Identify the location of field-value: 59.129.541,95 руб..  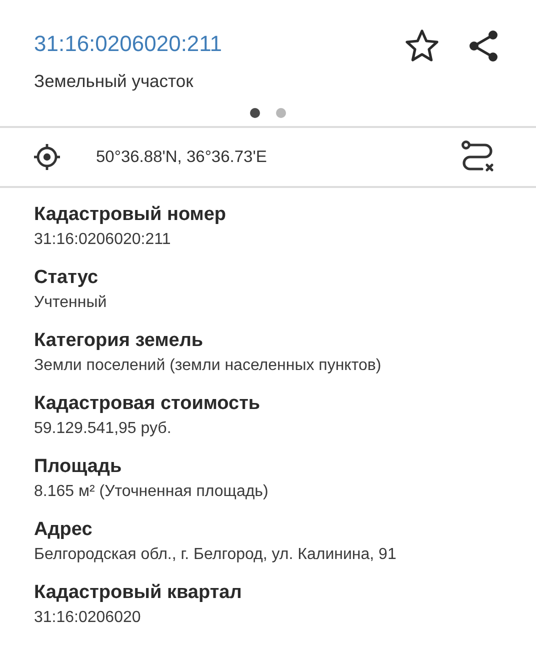
(103, 429).